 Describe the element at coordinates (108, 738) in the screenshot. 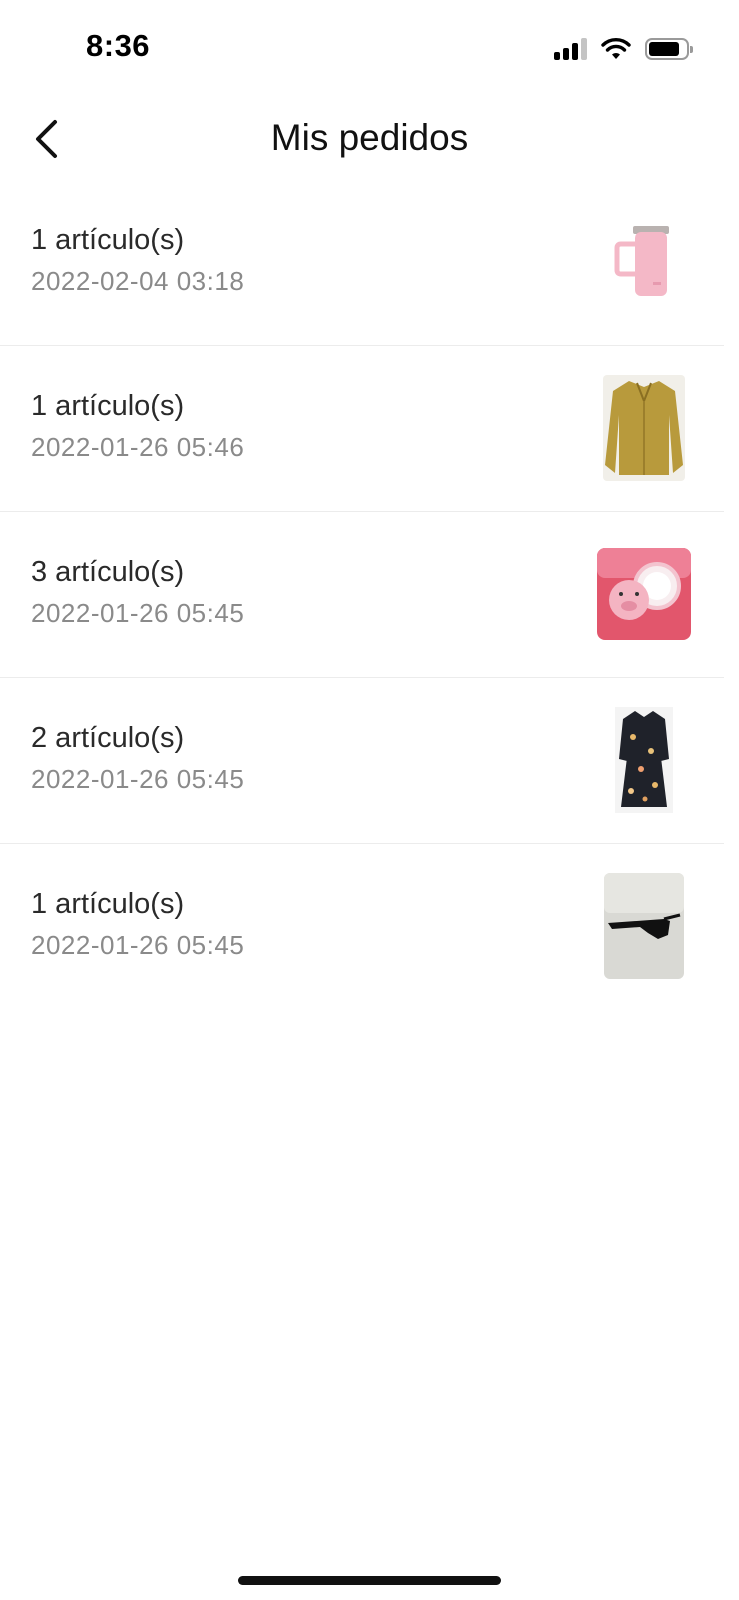

I see `order-item-count: 2 artículo(s)` at that location.